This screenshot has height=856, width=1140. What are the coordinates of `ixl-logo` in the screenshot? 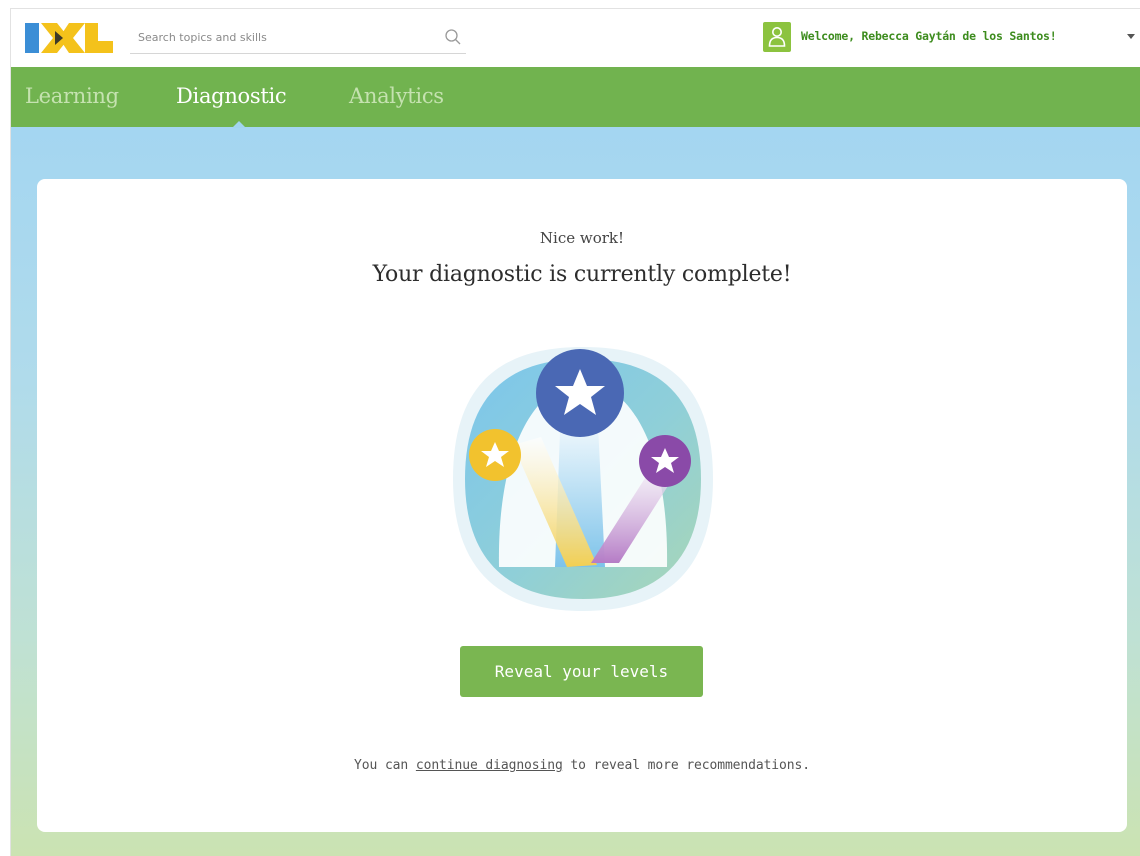 It's located at (70, 38).